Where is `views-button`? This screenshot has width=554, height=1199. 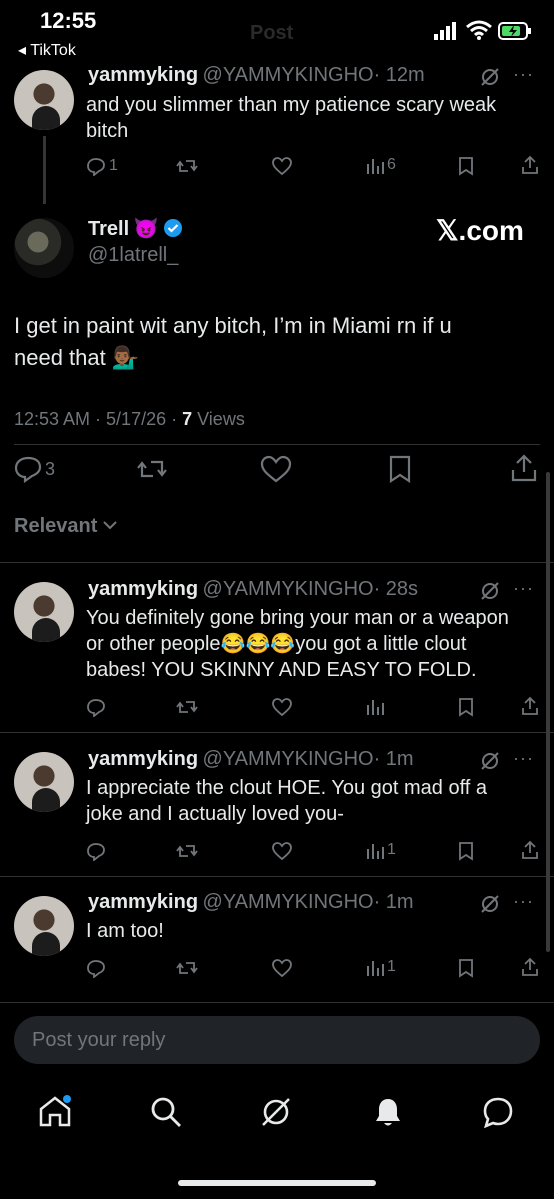
views-button is located at coordinates (376, 706).